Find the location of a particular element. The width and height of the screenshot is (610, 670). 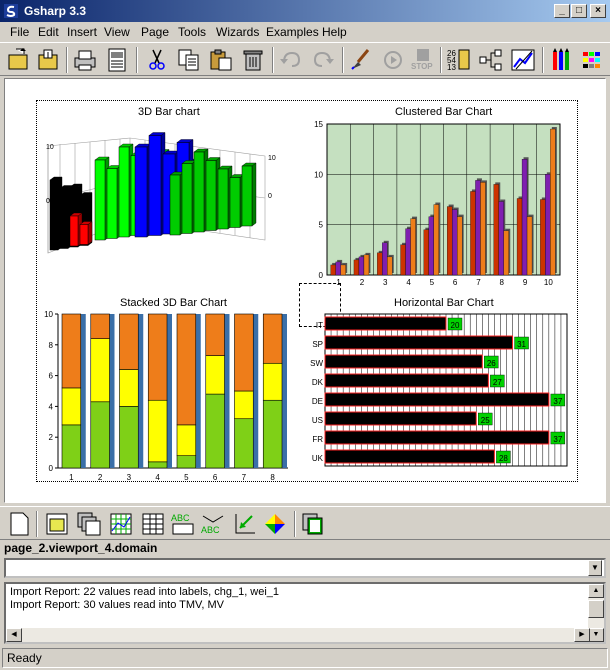

new-viewport-icon is located at coordinates (57, 524).